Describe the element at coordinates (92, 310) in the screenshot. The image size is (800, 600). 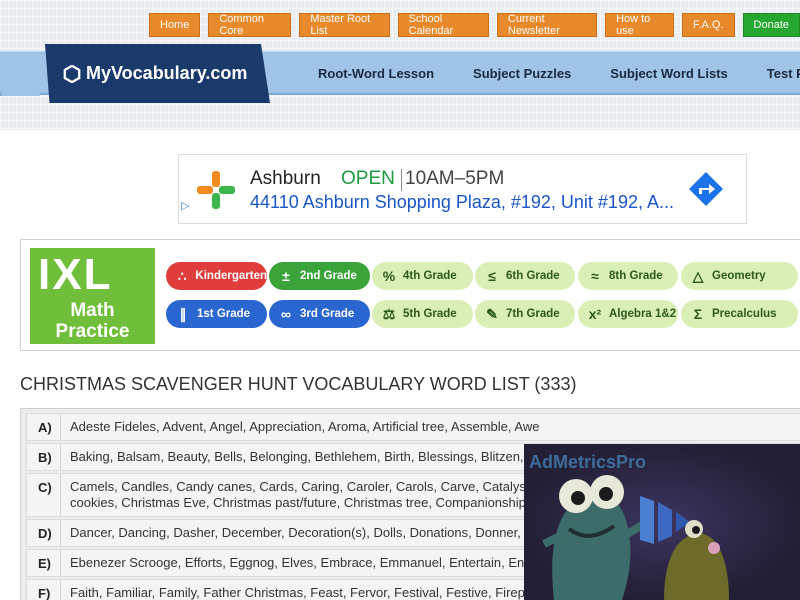
I see `ixl-subtitle-line1: Math` at that location.